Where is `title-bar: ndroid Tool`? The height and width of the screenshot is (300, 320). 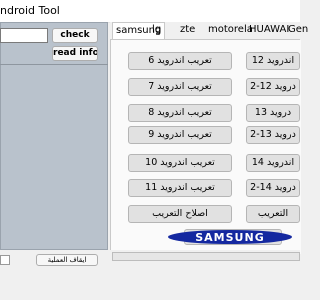 title-bar: ndroid Tool is located at coordinates (150, 11).